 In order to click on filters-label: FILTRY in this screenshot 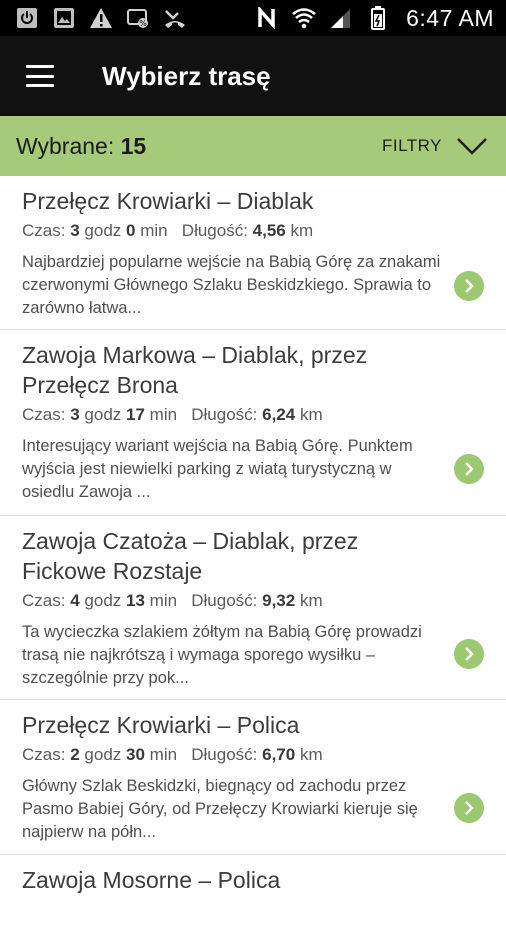, I will do `click(412, 145)`.